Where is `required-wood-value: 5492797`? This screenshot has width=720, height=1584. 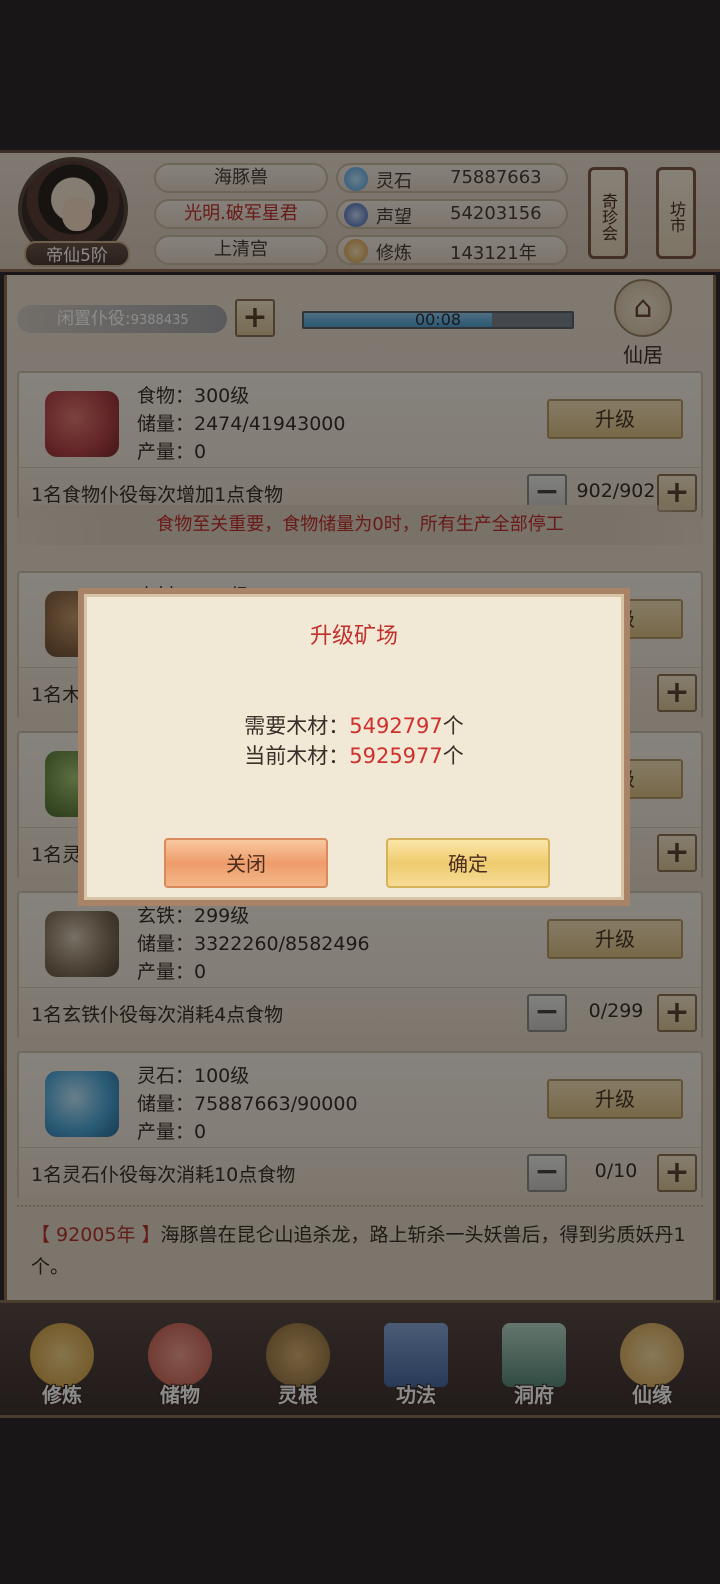
required-wood-value: 5492797 is located at coordinates (396, 726).